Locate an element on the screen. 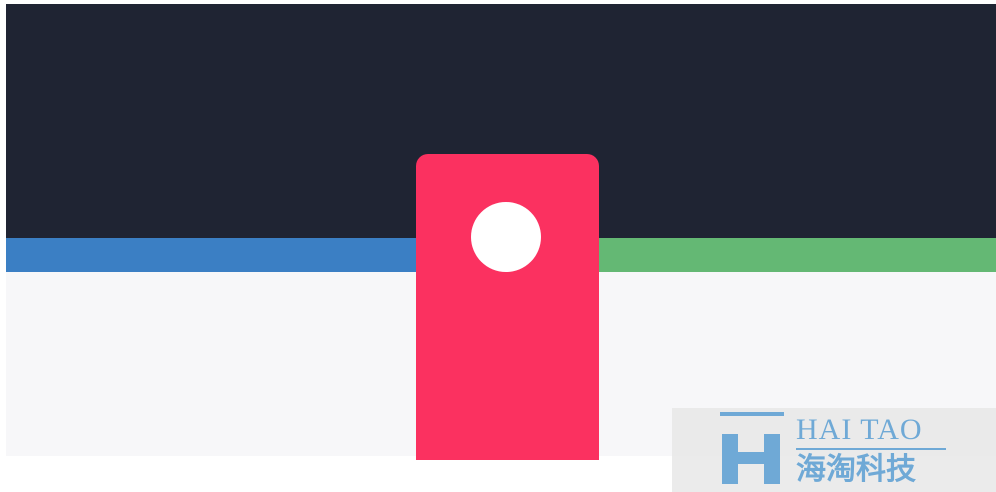  watermark-divider is located at coordinates (871, 449).